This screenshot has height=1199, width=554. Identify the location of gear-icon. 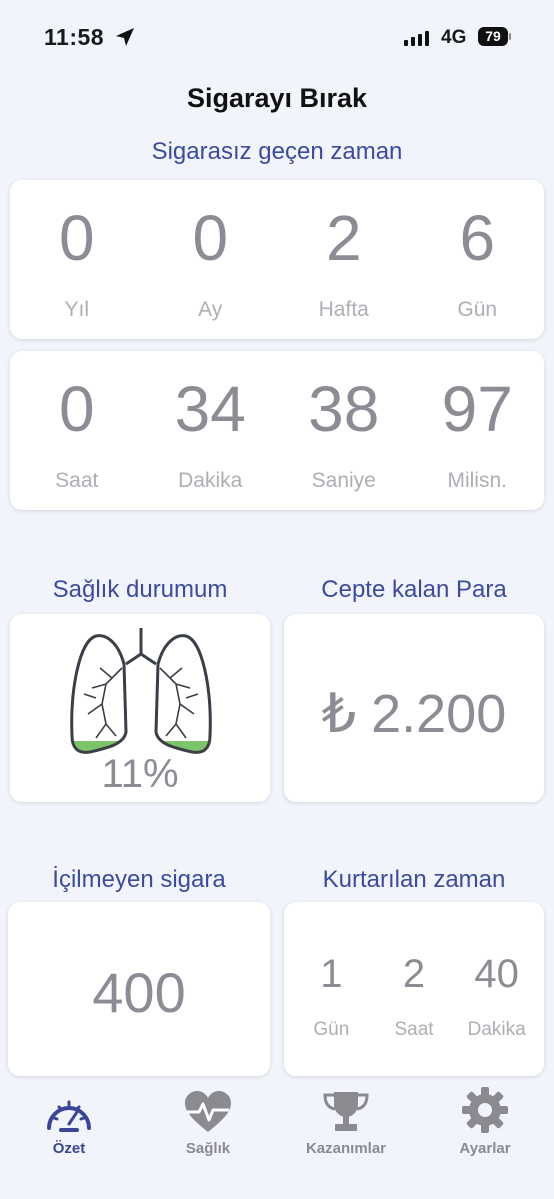
(485, 1110).